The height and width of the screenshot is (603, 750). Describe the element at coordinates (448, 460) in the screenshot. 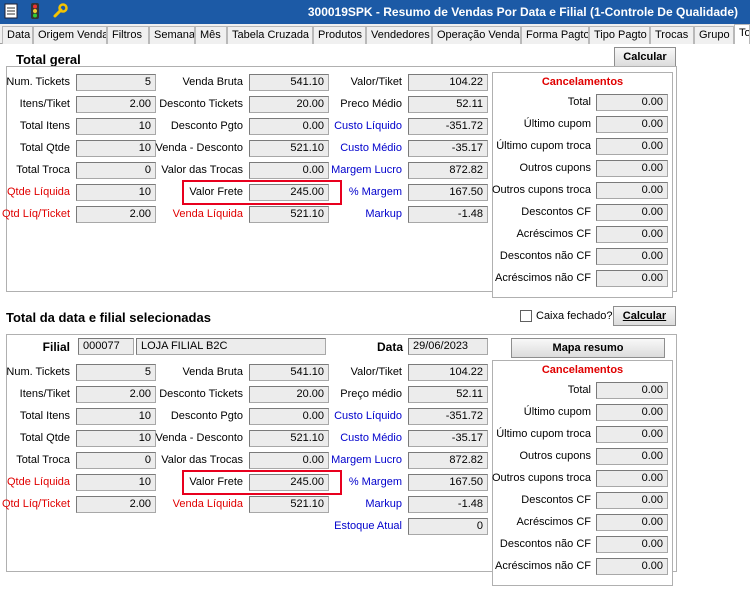

I see `total_data_filial-margem-lucro-field: 872.82` at that location.